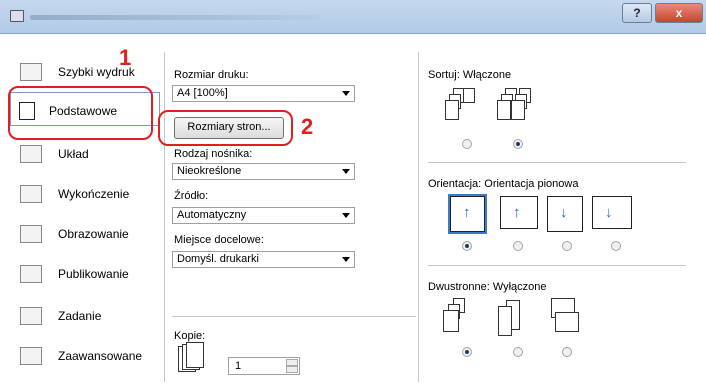 The width and height of the screenshot is (706, 385). I want to click on duplex-caption: Dwustronne: Wyłączone, so click(487, 287).